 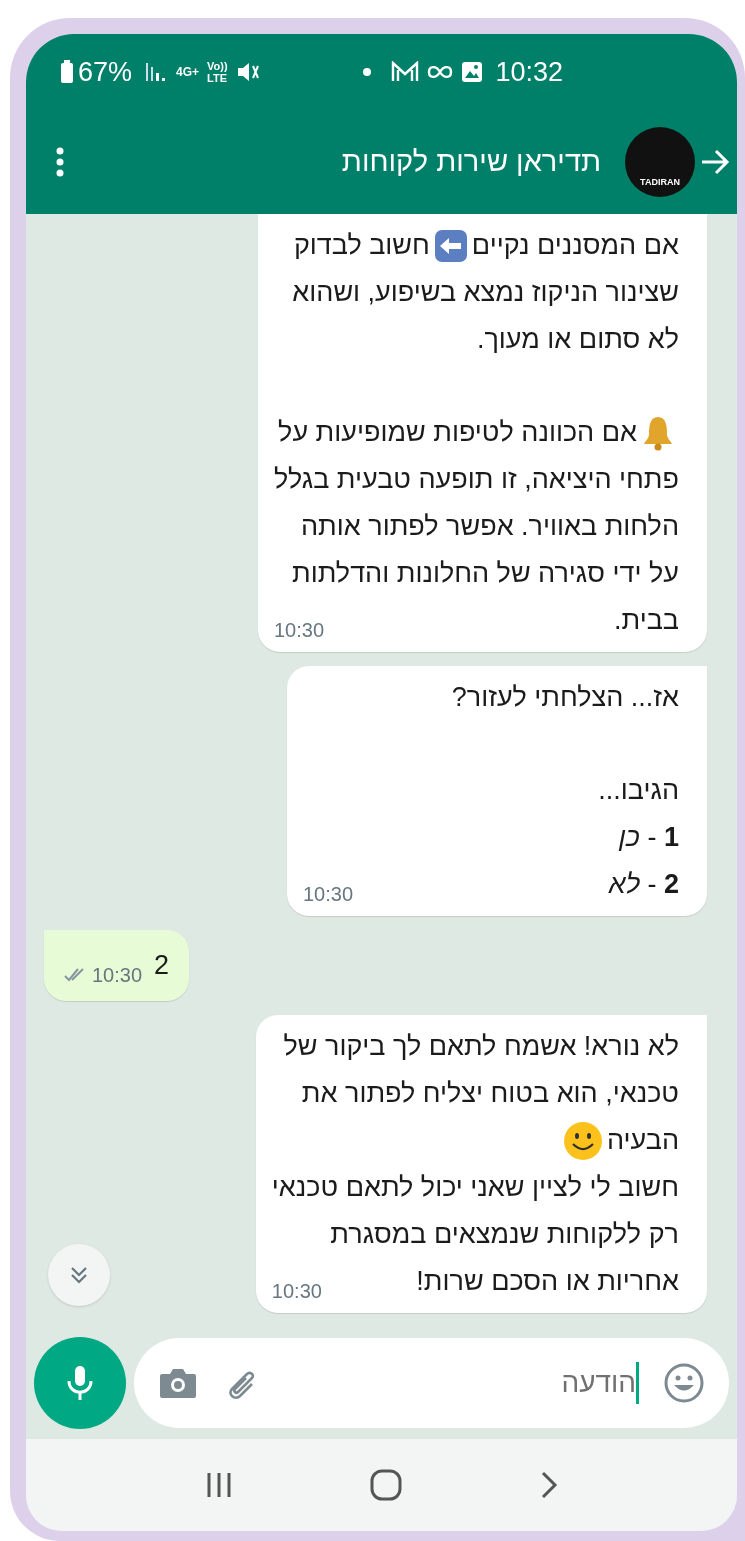 I want to click on volte-label: Vo)) LTE, so click(x=217, y=72).